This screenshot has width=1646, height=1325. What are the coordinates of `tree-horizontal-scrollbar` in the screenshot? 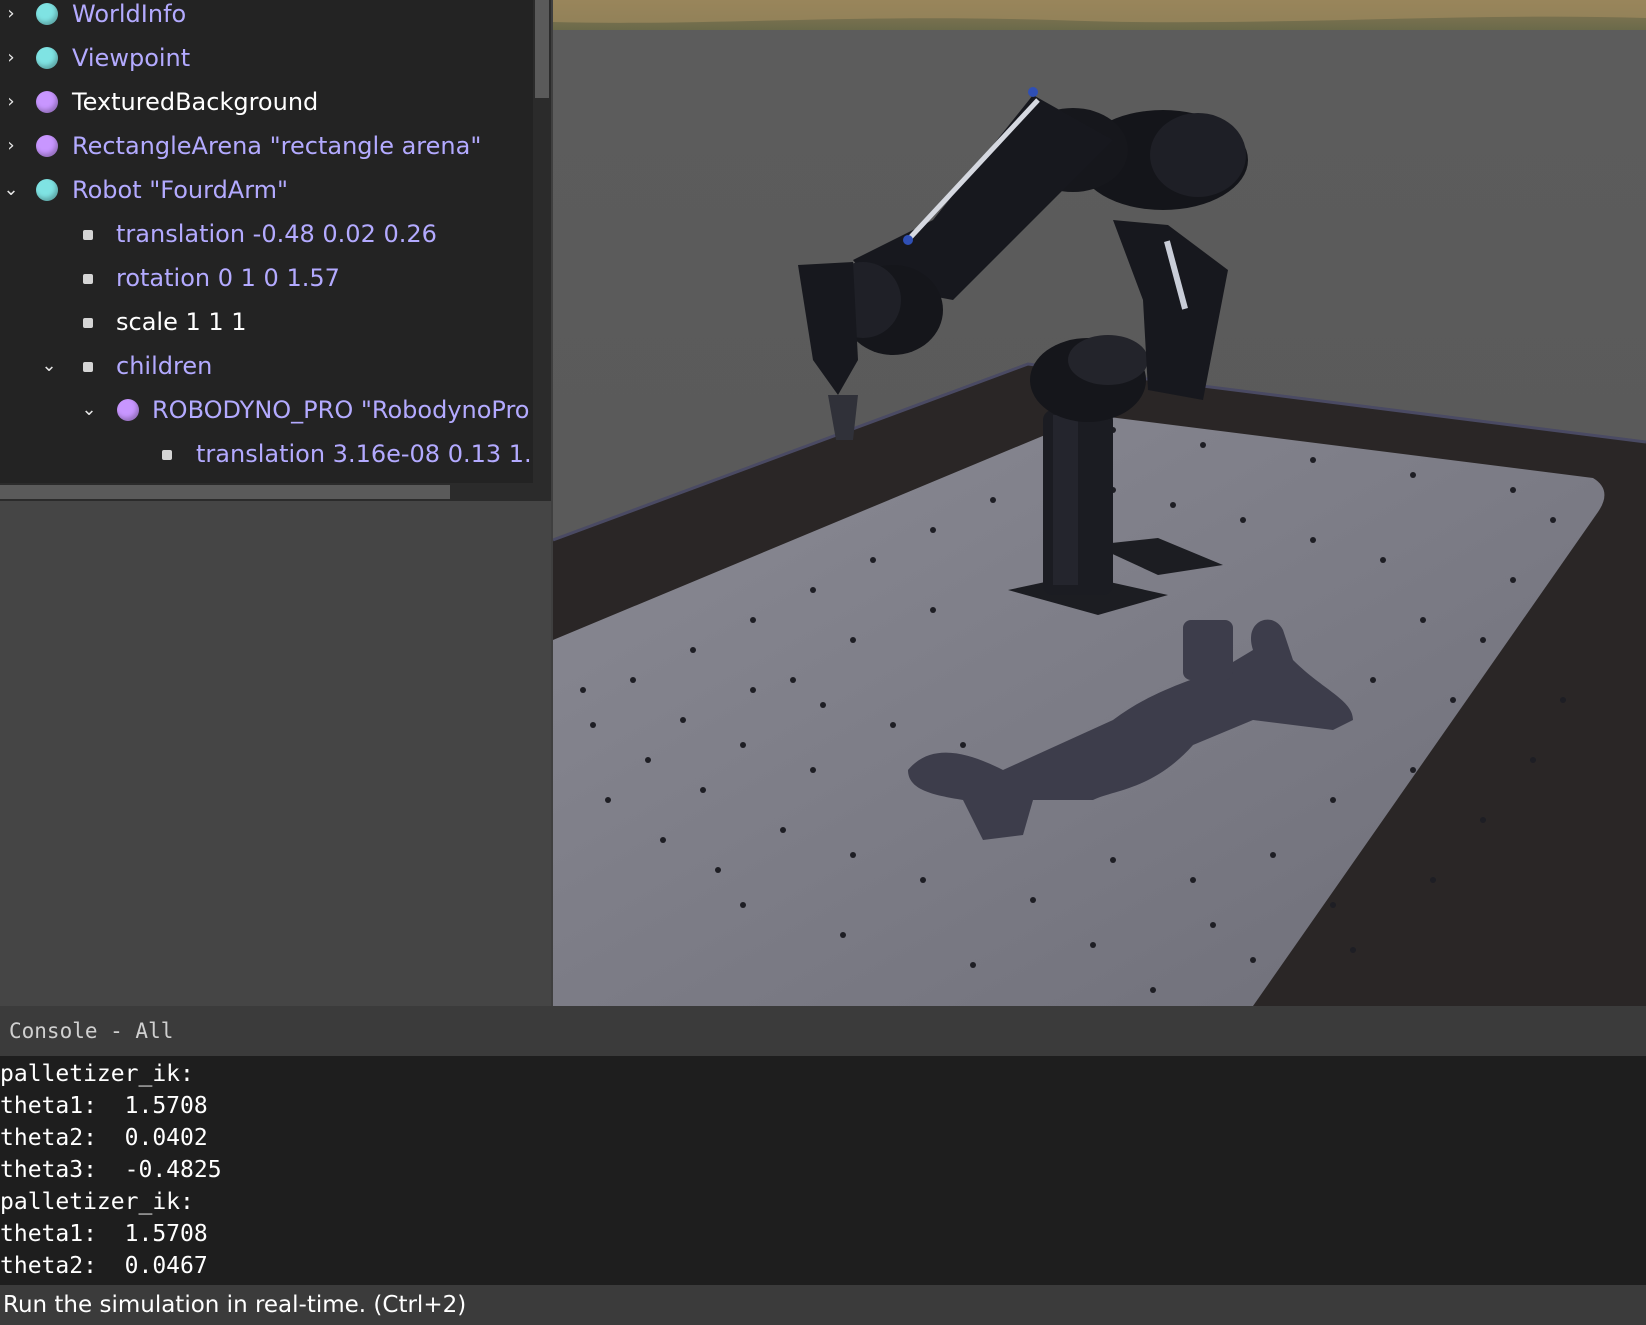 It's located at (266, 492).